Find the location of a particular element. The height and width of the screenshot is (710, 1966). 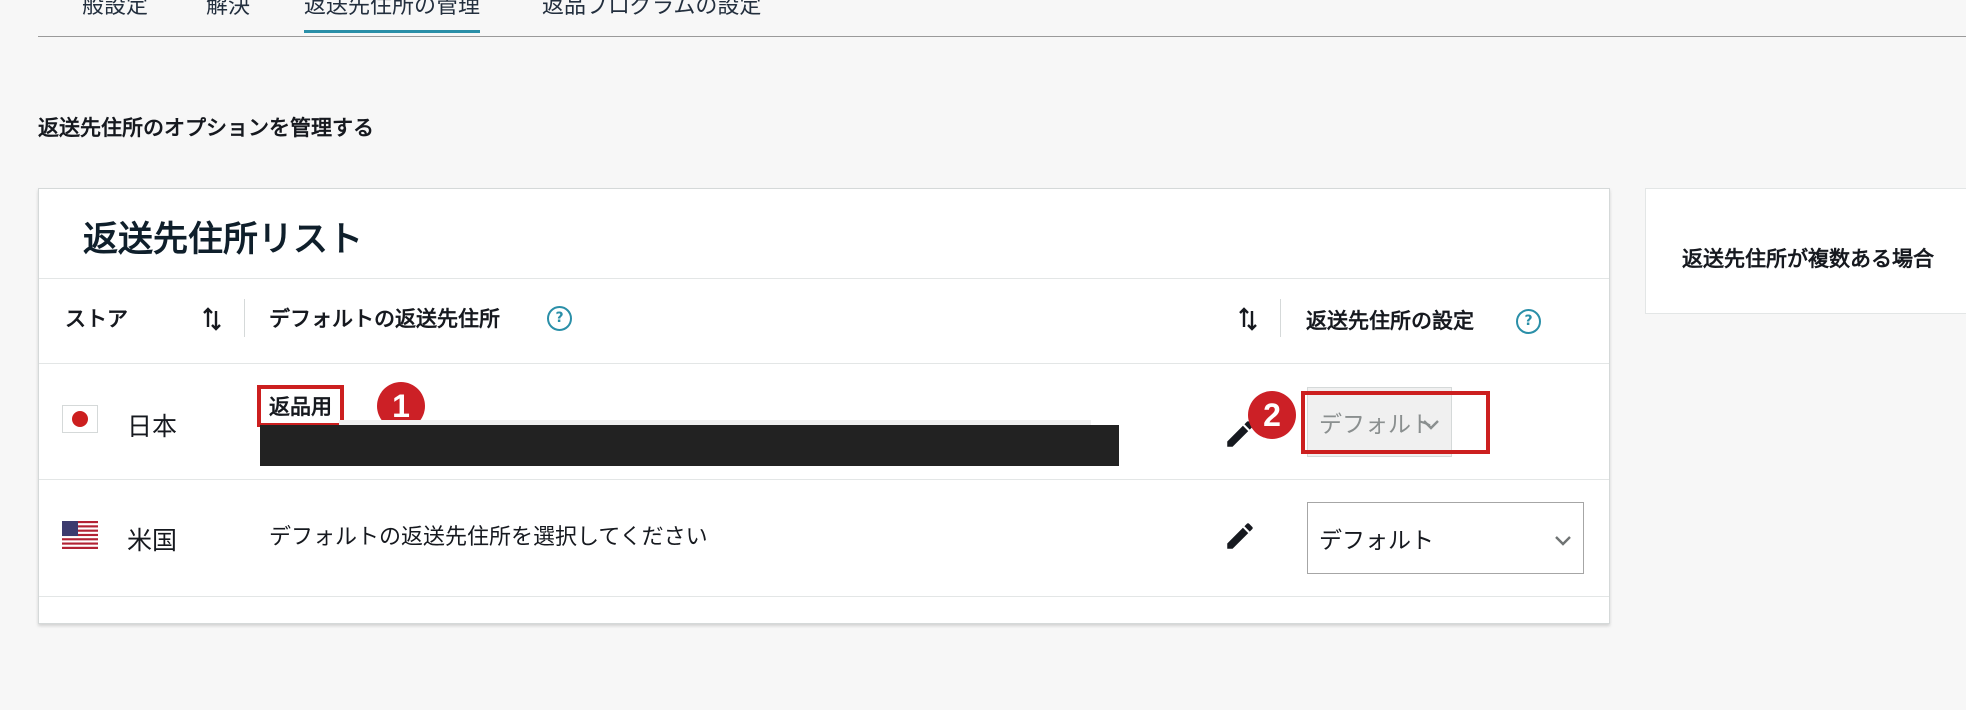

chevron-down-icon is located at coordinates (1563, 541).